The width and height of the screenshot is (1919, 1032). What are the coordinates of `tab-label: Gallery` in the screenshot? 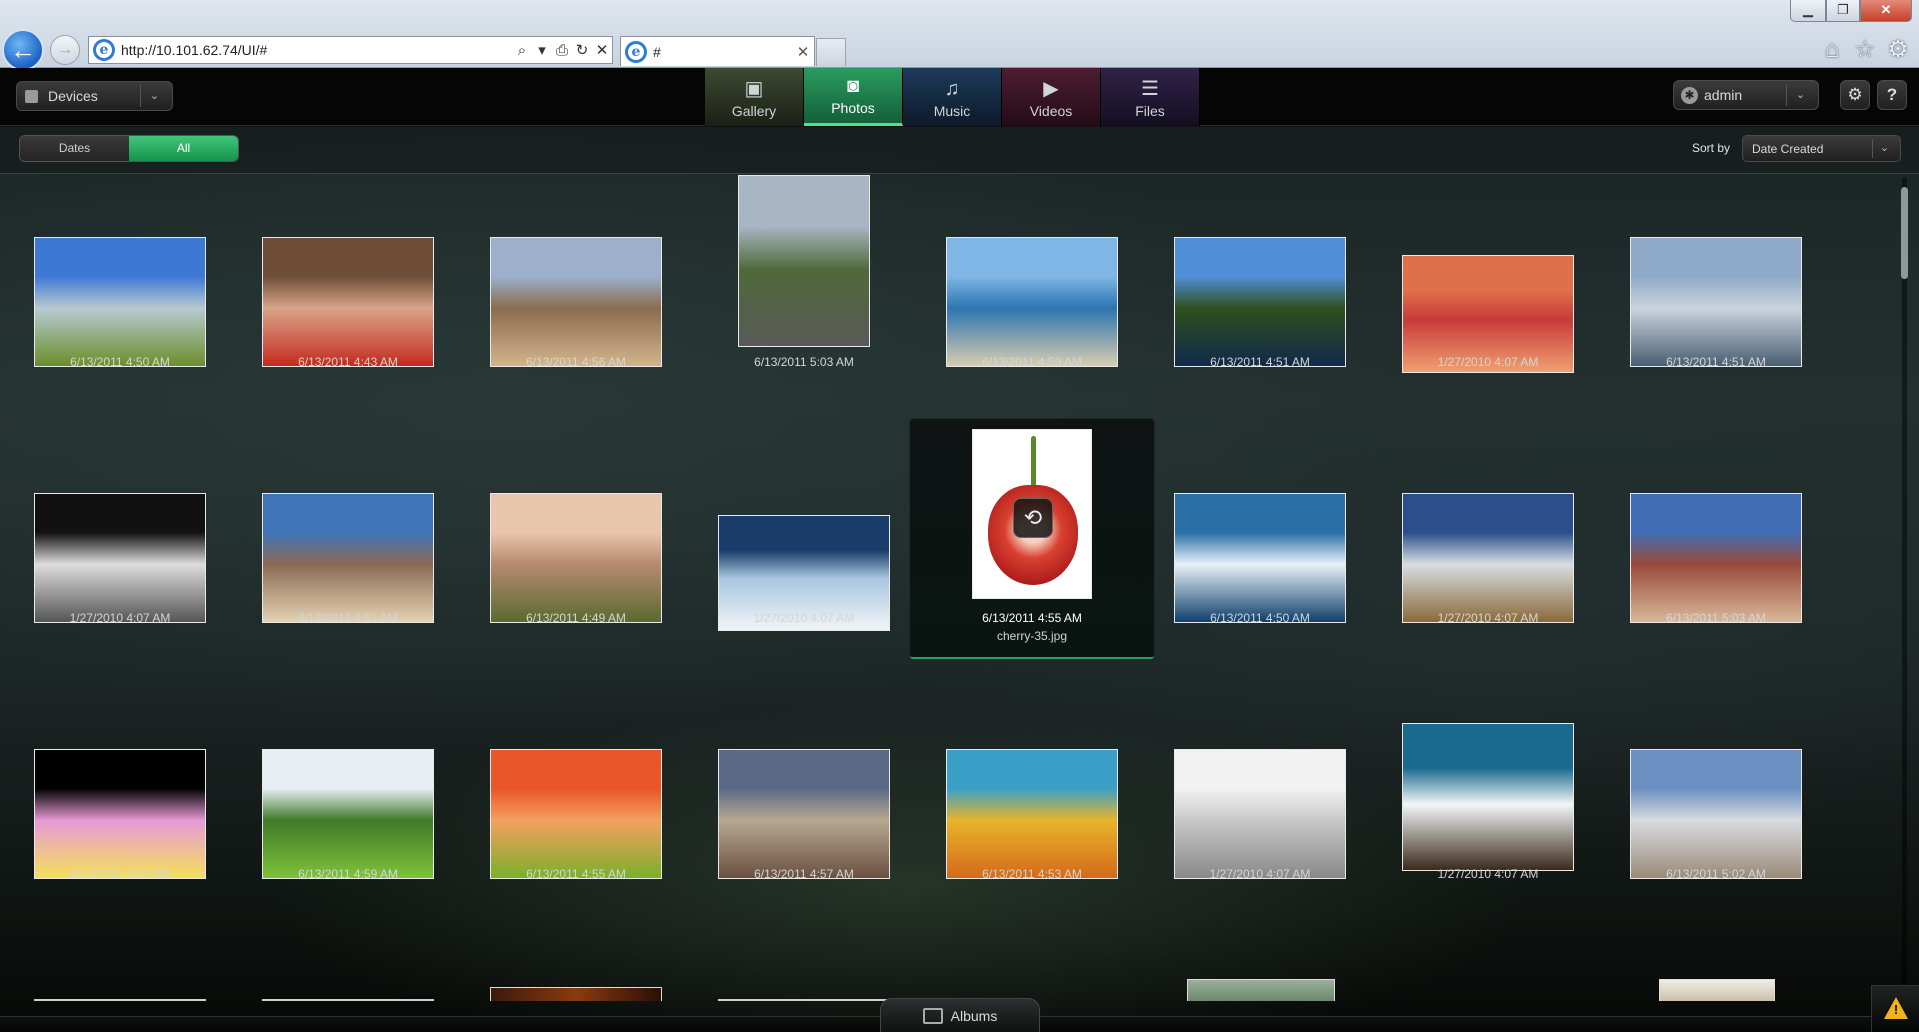 It's located at (754, 111).